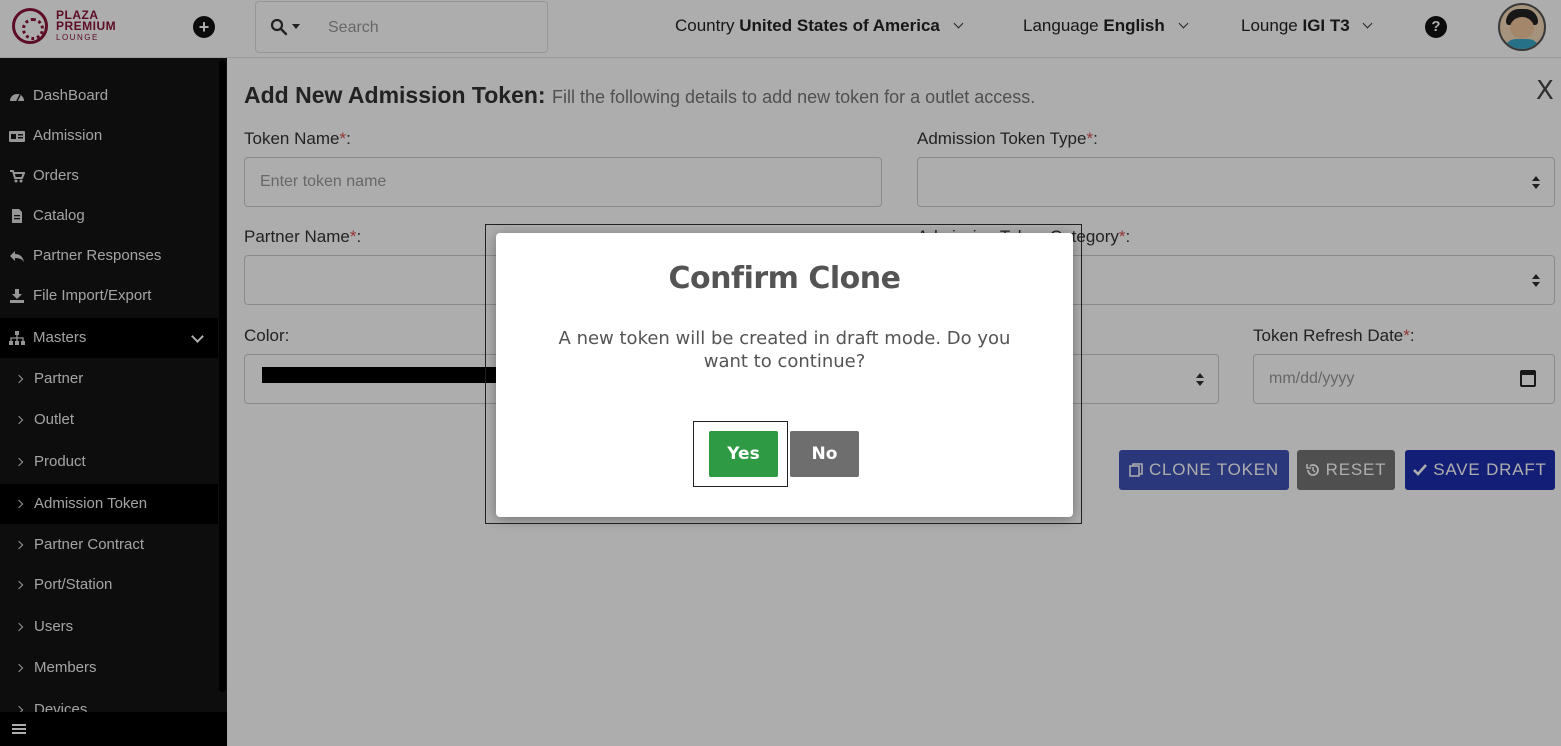 The image size is (1561, 746). What do you see at coordinates (743, 454) in the screenshot?
I see `yes-button: Yes` at bounding box center [743, 454].